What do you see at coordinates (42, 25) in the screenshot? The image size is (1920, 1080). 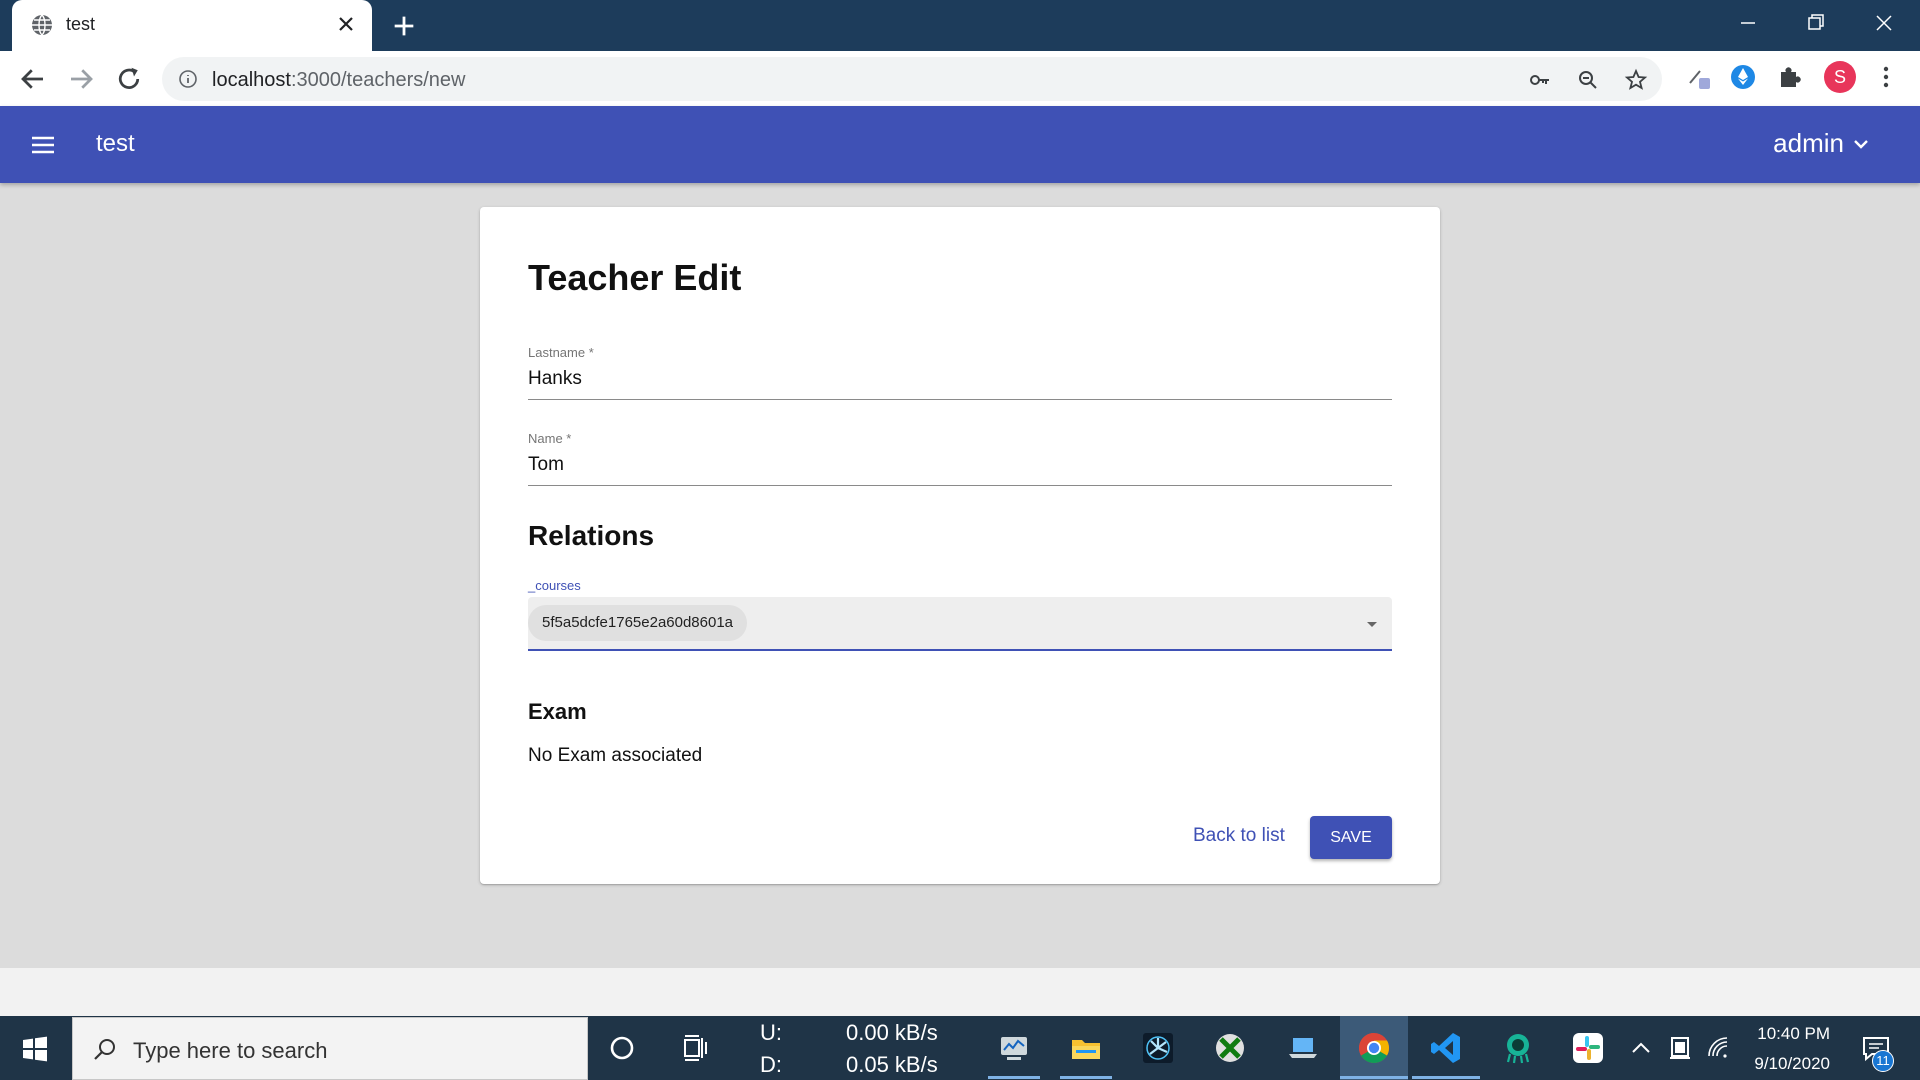 I see `globe-icon` at bounding box center [42, 25].